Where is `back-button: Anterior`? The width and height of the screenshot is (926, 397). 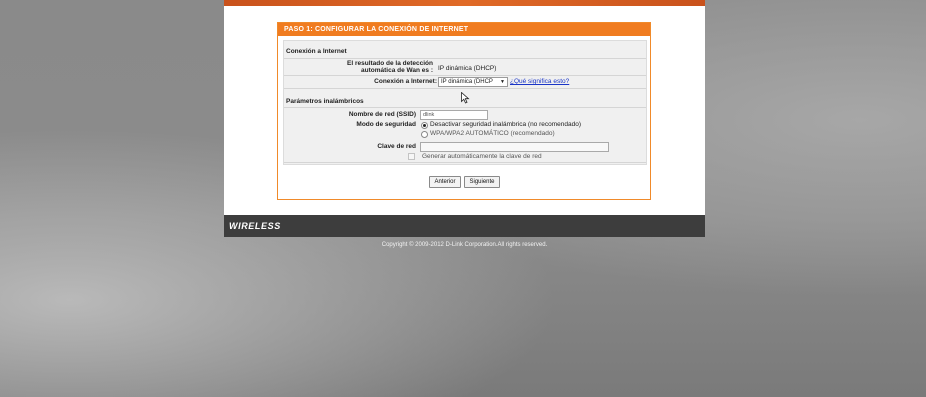 back-button: Anterior is located at coordinates (445, 182).